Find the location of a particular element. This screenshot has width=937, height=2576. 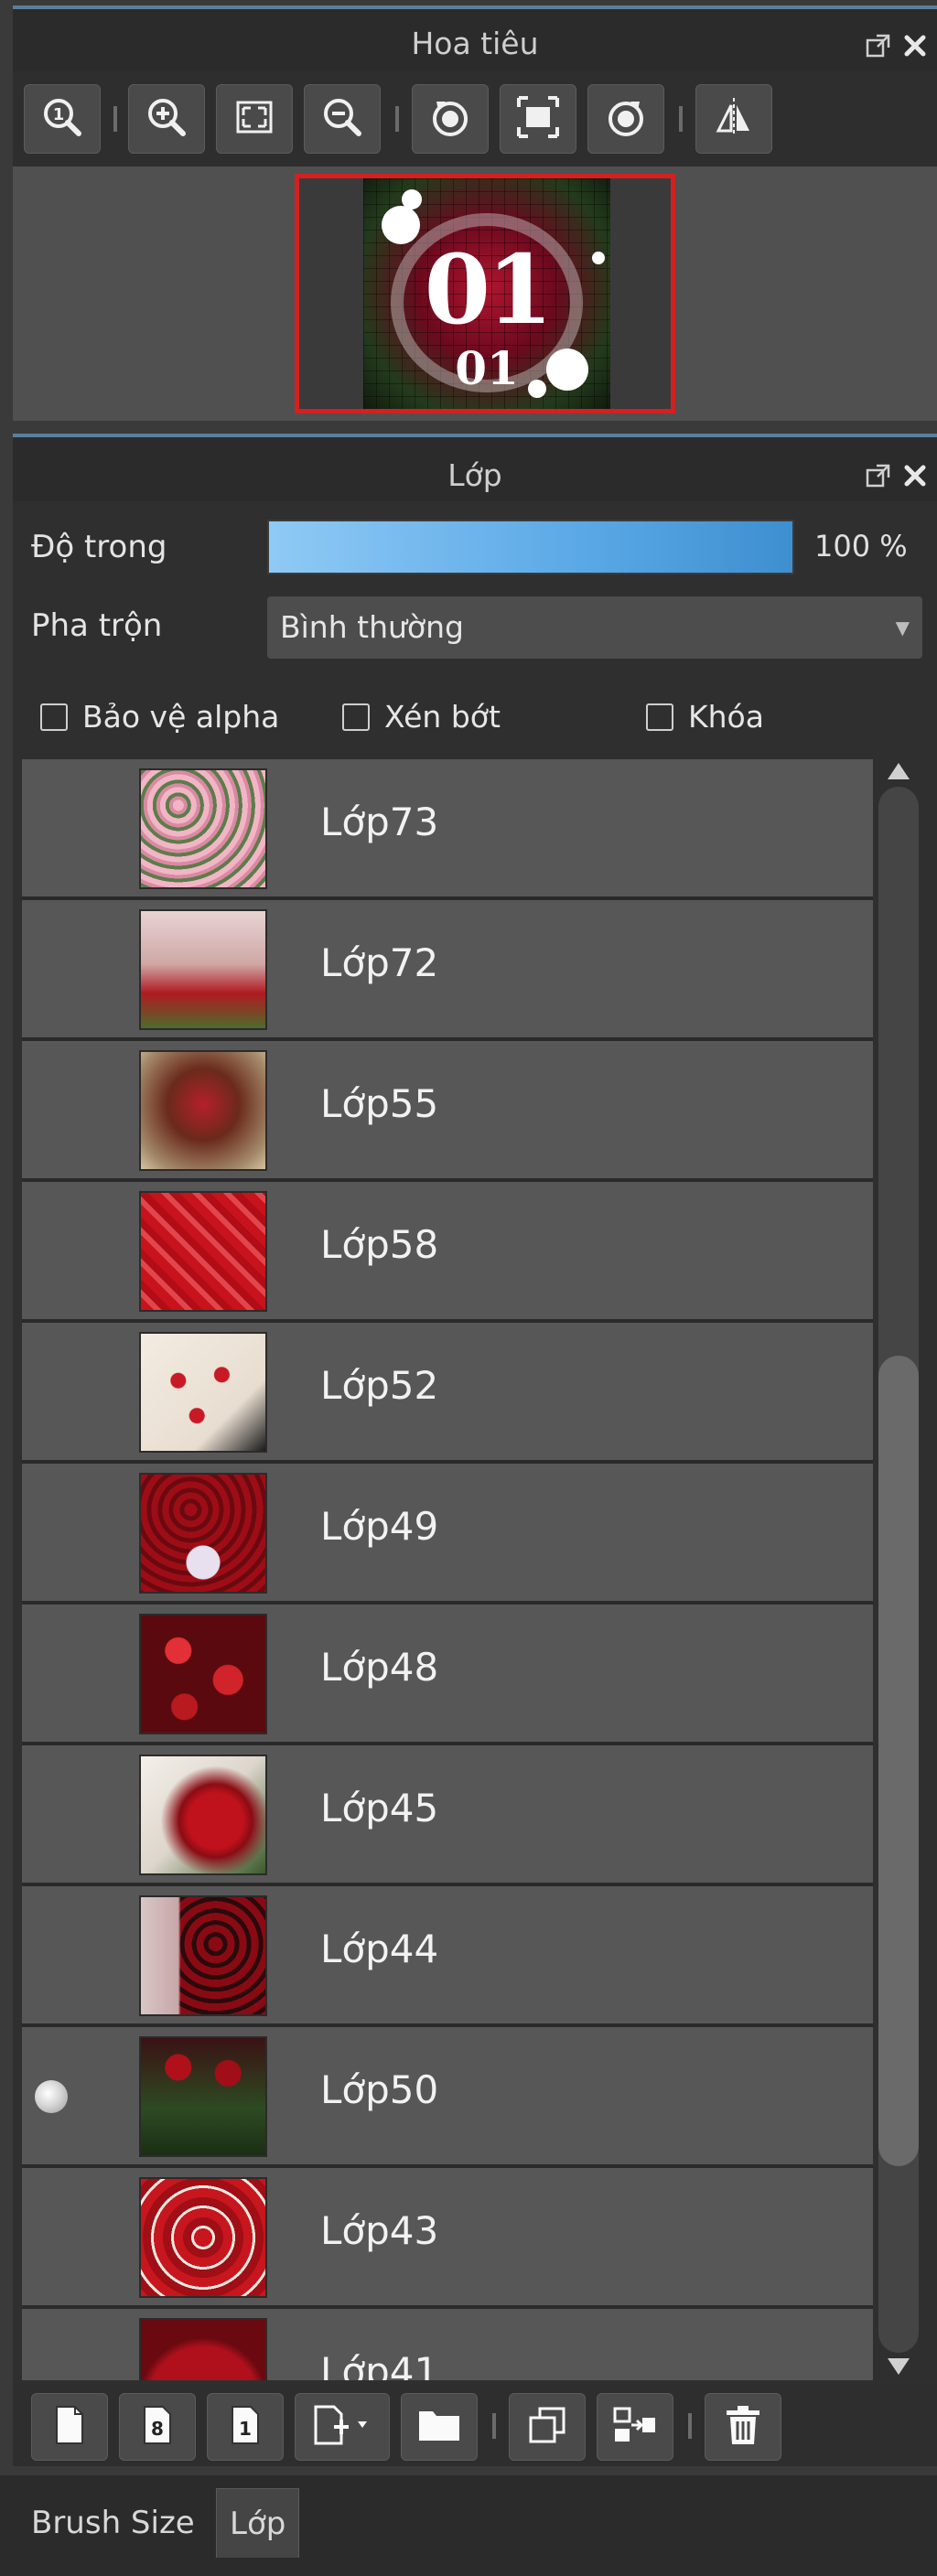

lock-label: Khóa is located at coordinates (726, 717).